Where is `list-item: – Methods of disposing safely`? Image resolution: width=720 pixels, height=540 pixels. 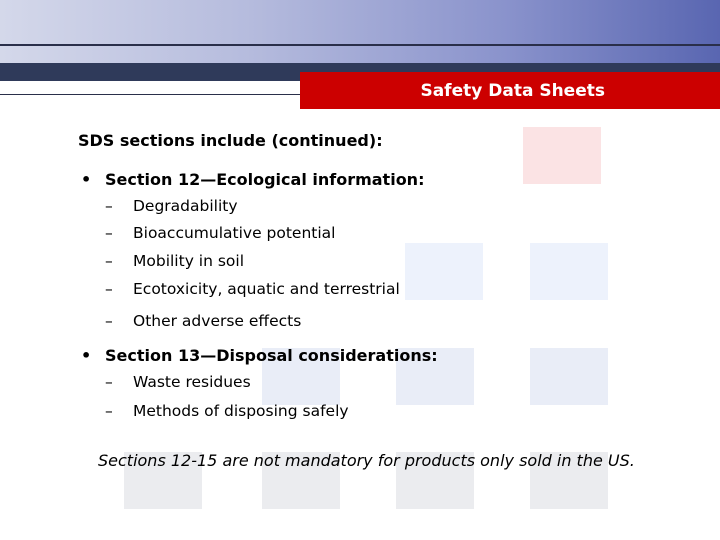 list-item: – Methods of disposing safely is located at coordinates (227, 411).